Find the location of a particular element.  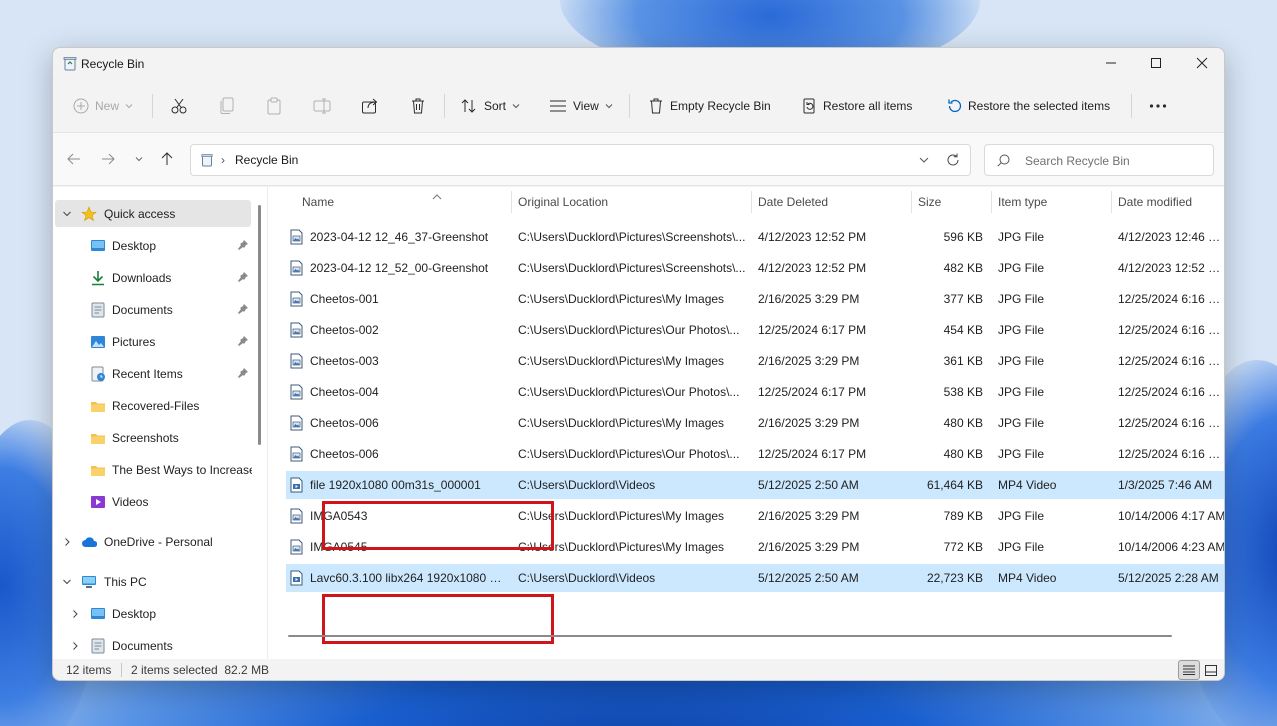

cell-modified: 12/25/2024 6:16 PM is located at coordinates (1171, 392).